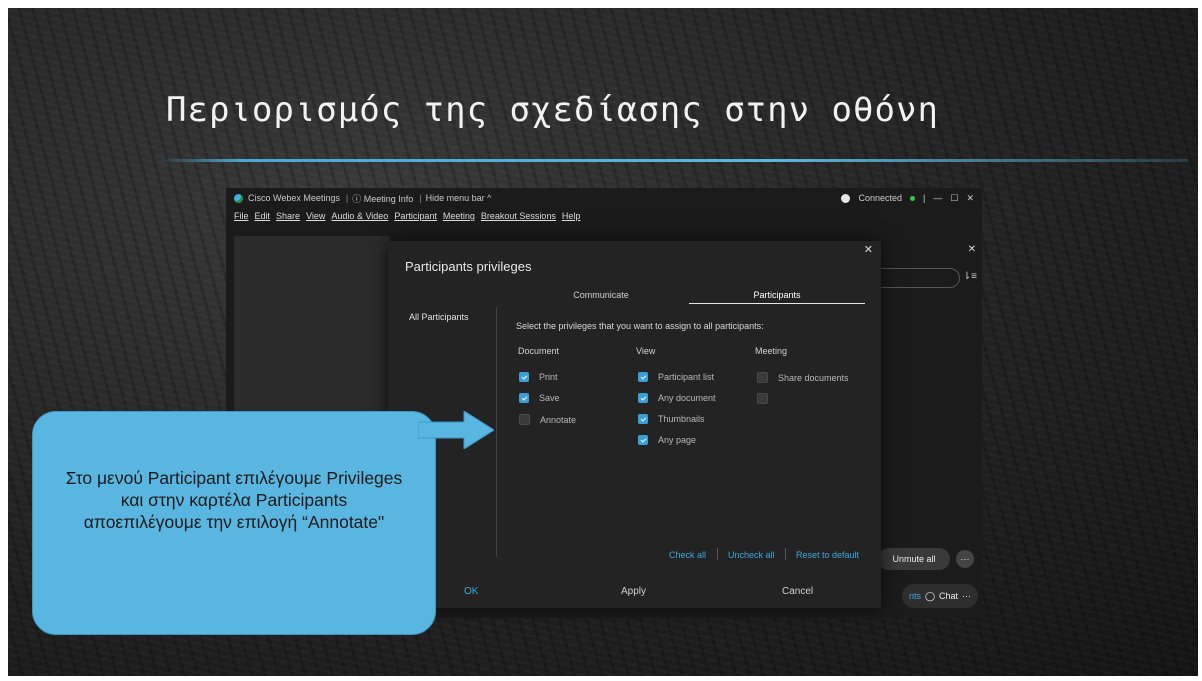 This screenshot has width=1202, height=681. Describe the element at coordinates (294, 198) in the screenshot. I see `app-title: Cisco Webex Meetings` at that location.